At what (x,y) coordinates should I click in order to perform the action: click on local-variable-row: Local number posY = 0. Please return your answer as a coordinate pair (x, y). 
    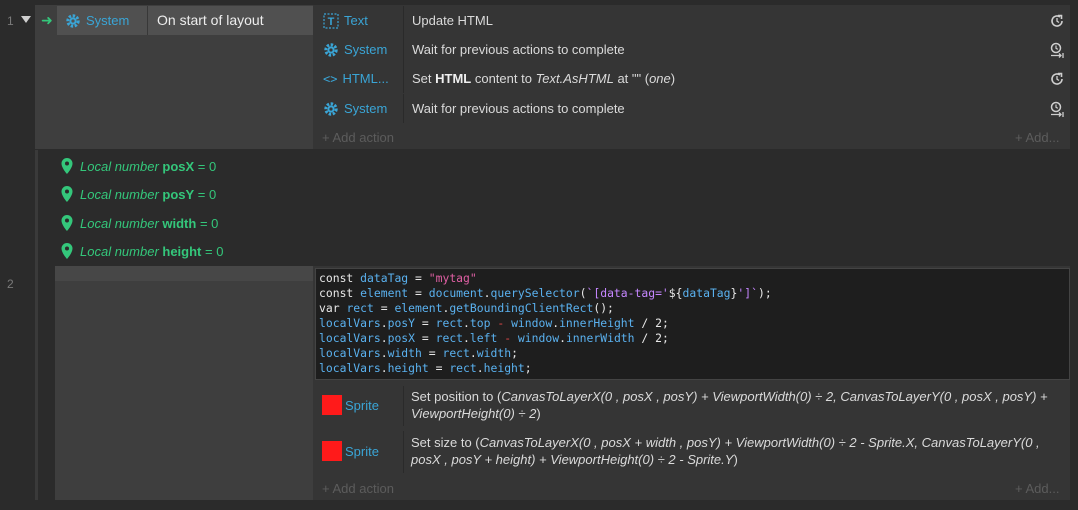
    Looking at the image, I should click on (138, 194).